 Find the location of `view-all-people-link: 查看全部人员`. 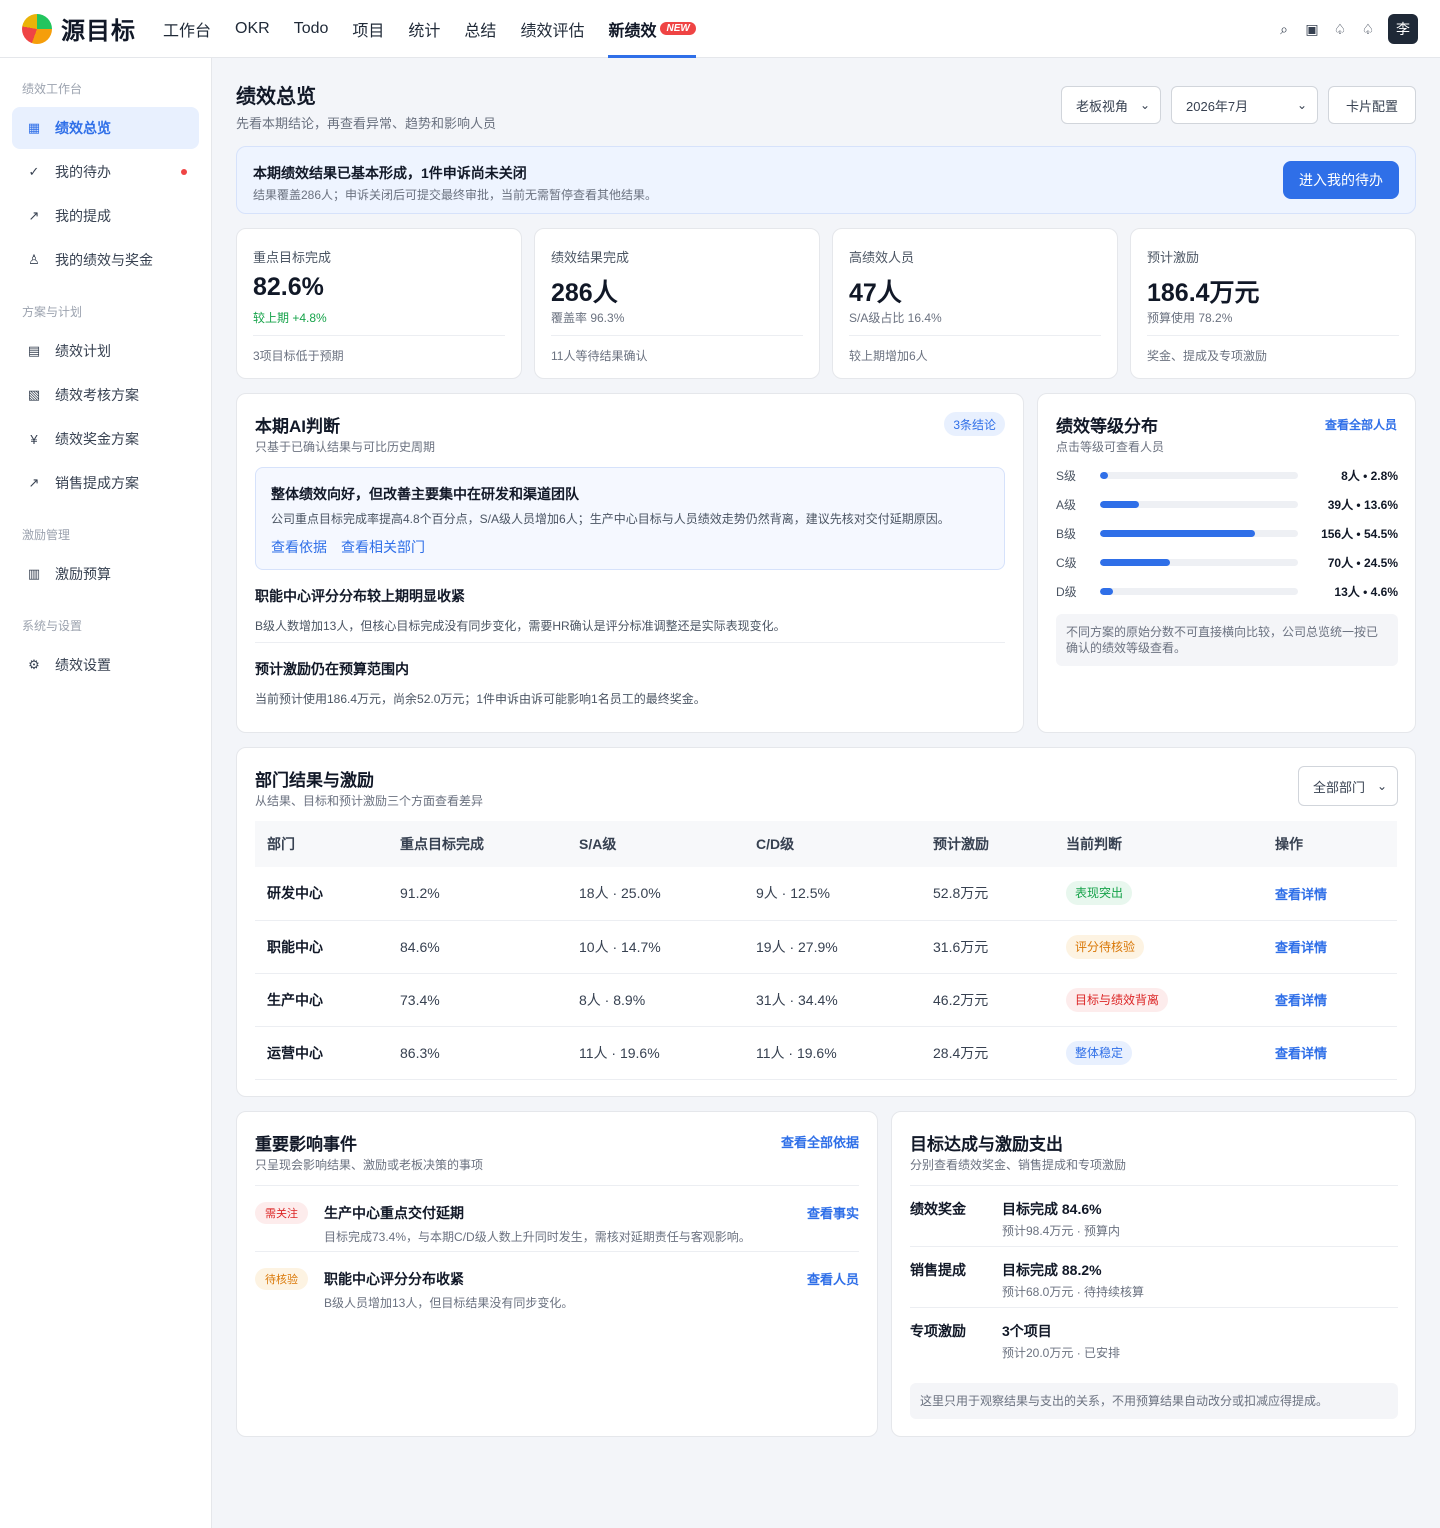

view-all-people-link: 查看全部人员 is located at coordinates (1361, 424).